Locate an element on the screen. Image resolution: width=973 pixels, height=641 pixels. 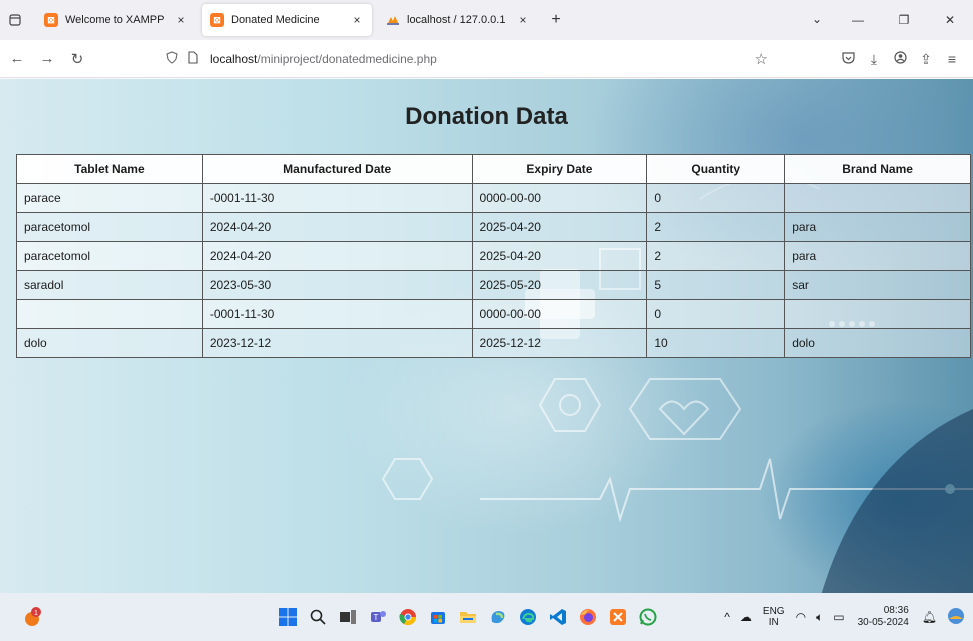
table-cell: parace is located at coordinates (109, 198).